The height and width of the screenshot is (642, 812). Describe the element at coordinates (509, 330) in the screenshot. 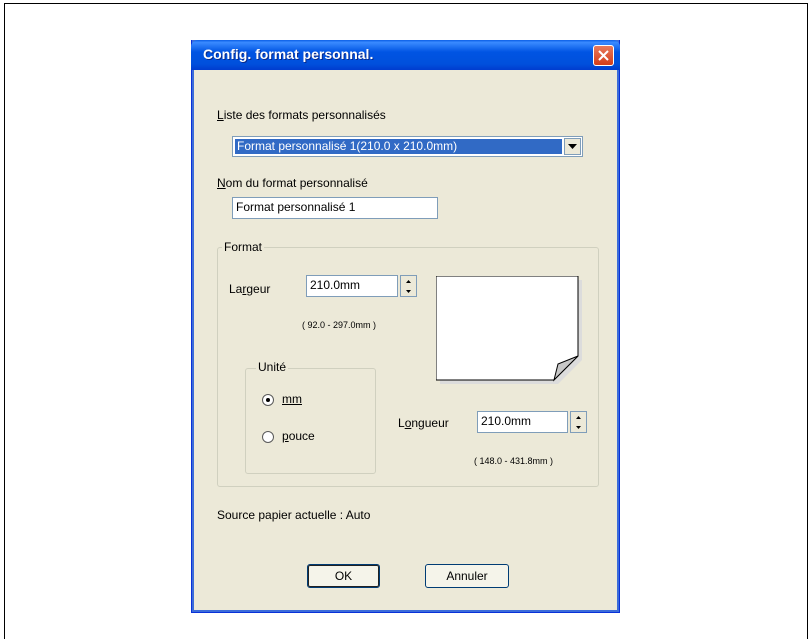

I see `paper-preview-icon` at that location.